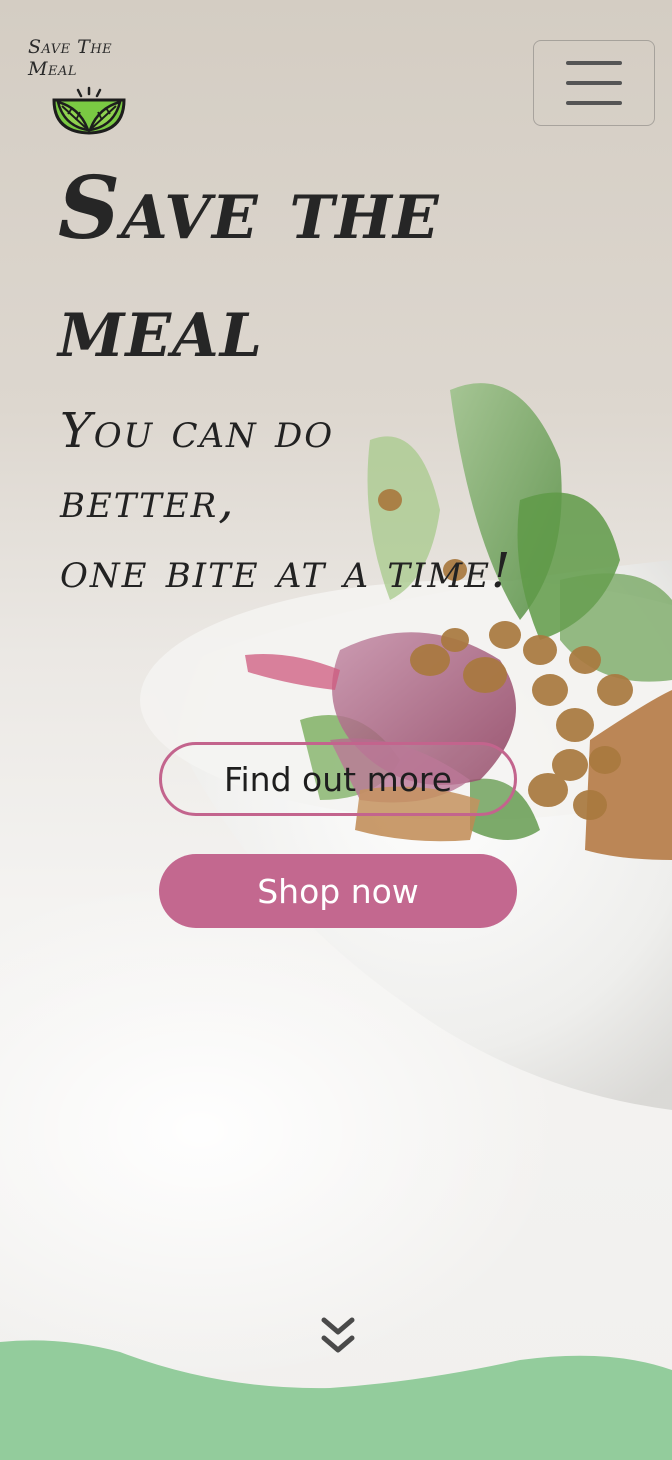 The height and width of the screenshot is (1460, 672). What do you see at coordinates (338, 891) in the screenshot?
I see `shop-now-button: Shop now` at bounding box center [338, 891].